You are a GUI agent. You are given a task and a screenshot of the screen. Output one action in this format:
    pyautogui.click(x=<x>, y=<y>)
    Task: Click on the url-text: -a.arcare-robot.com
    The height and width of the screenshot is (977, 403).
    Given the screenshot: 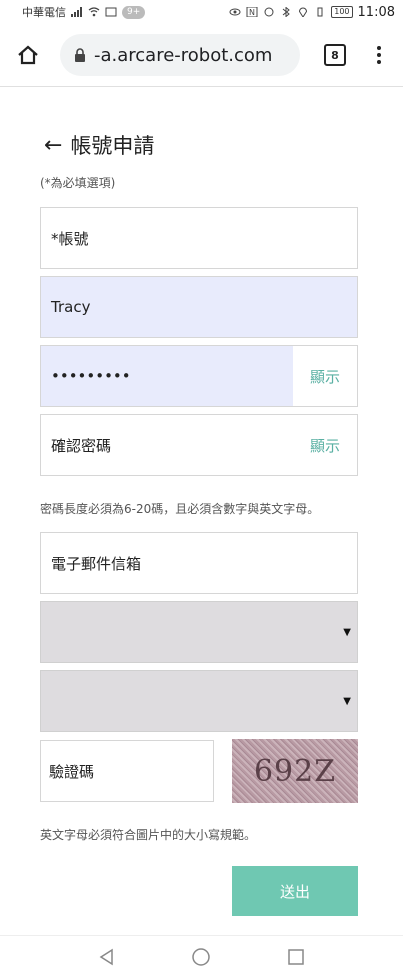 What is the action you would take?
    pyautogui.click(x=183, y=55)
    